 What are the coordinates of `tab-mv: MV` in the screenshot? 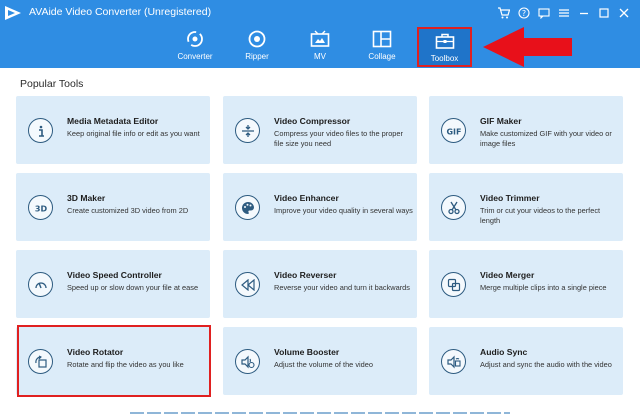 It's located at (320, 48).